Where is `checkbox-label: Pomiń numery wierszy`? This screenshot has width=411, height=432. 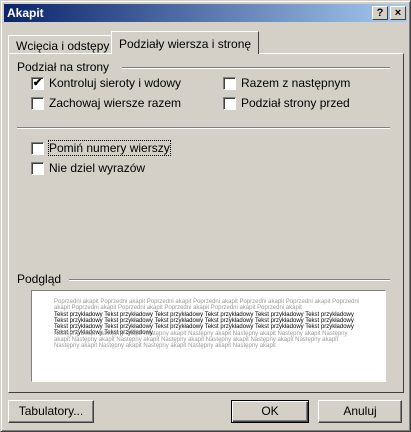
checkbox-label: Pomiń numery wierszy is located at coordinates (109, 148).